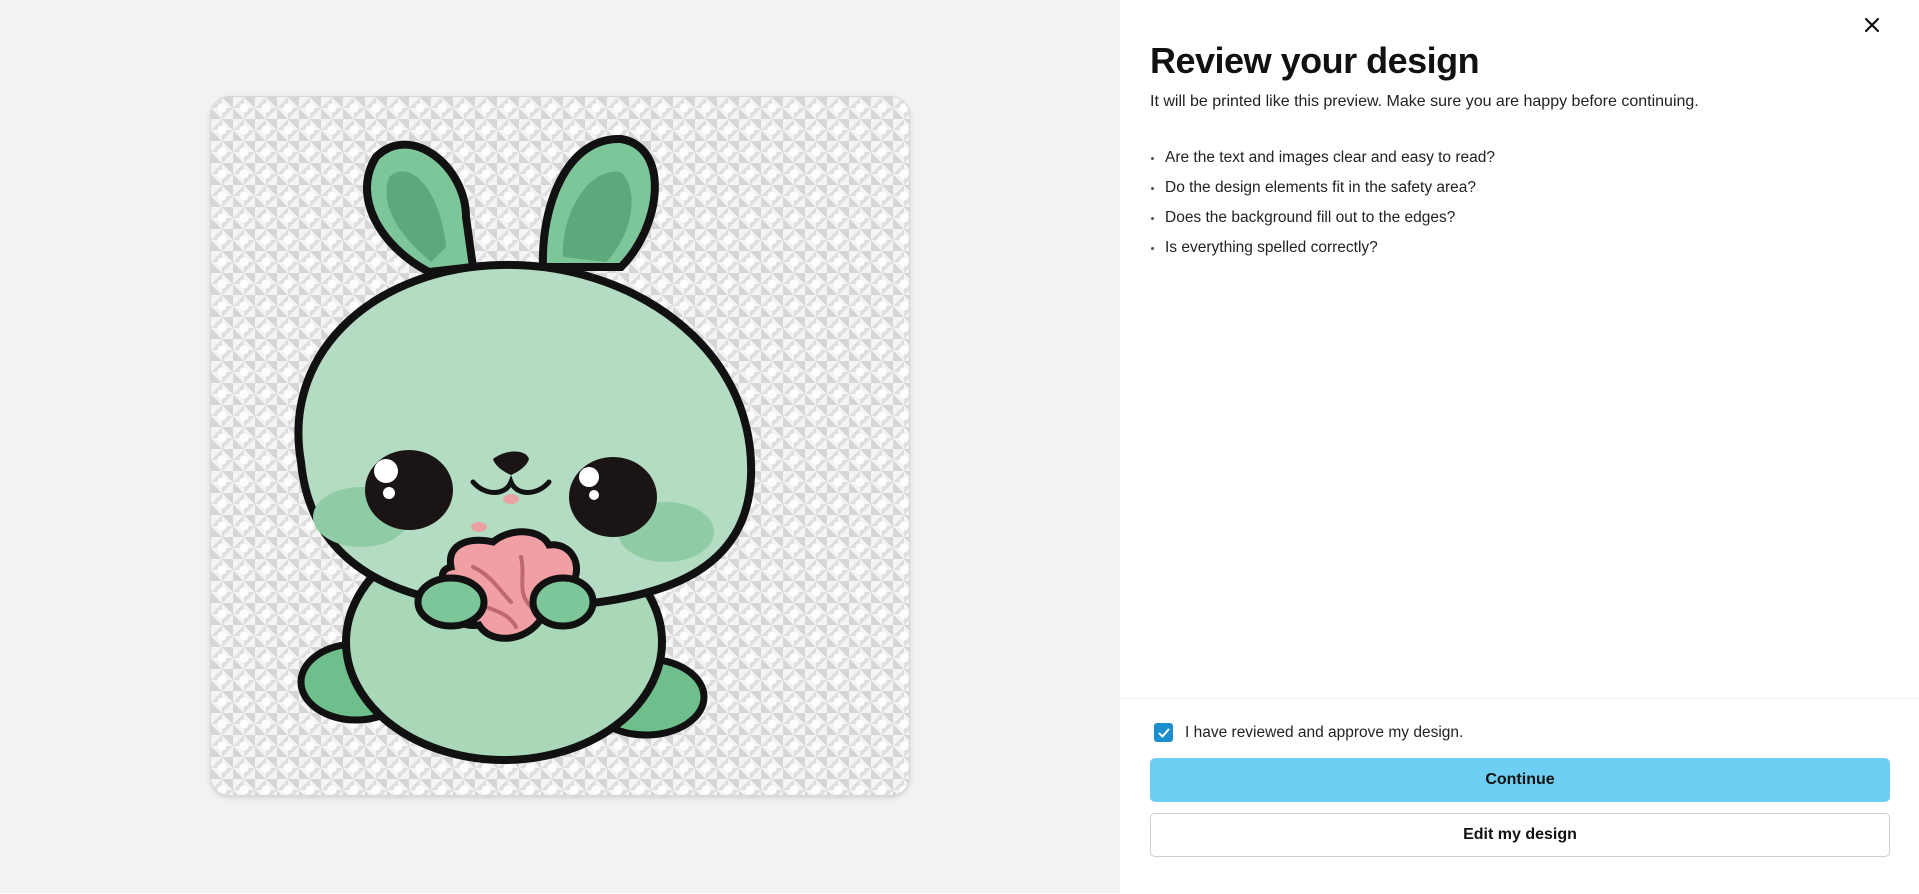 The width and height of the screenshot is (1919, 894). I want to click on approve-checkbox, so click(1163, 732).